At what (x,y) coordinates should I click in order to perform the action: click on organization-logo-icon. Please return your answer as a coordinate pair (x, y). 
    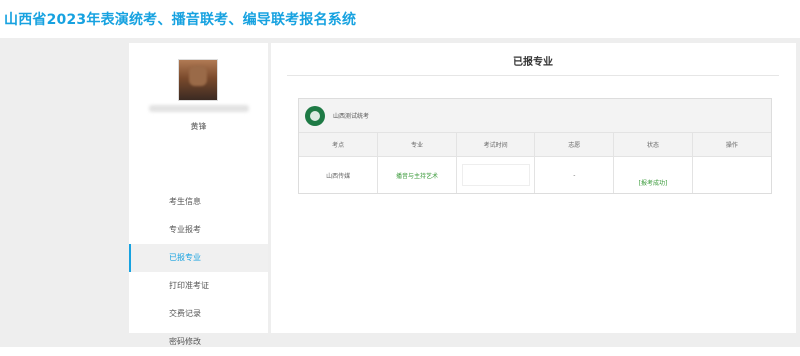
    Looking at the image, I should click on (315, 115).